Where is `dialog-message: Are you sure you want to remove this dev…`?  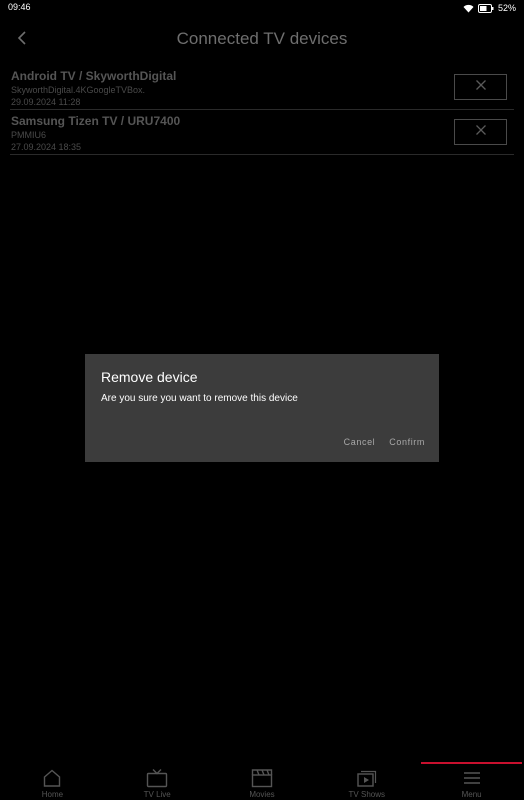
dialog-message: Are you sure you want to remove this dev… is located at coordinates (199, 398).